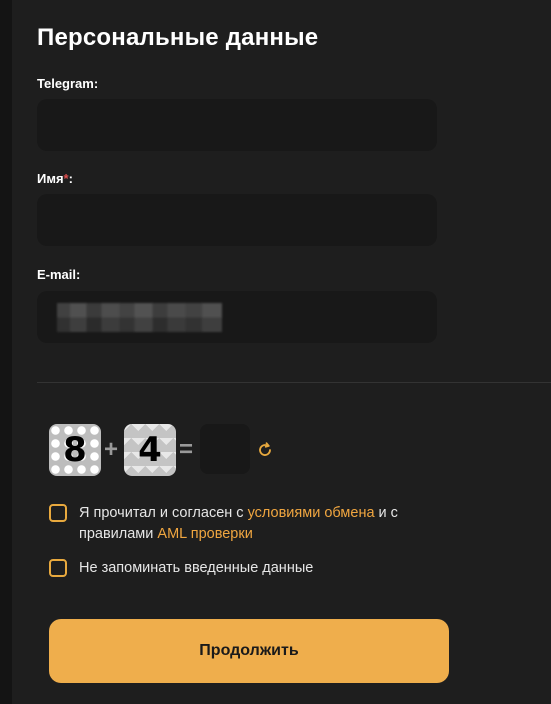 The image size is (551, 704). What do you see at coordinates (70, 178) in the screenshot?
I see `name-label-colon: :` at bounding box center [70, 178].